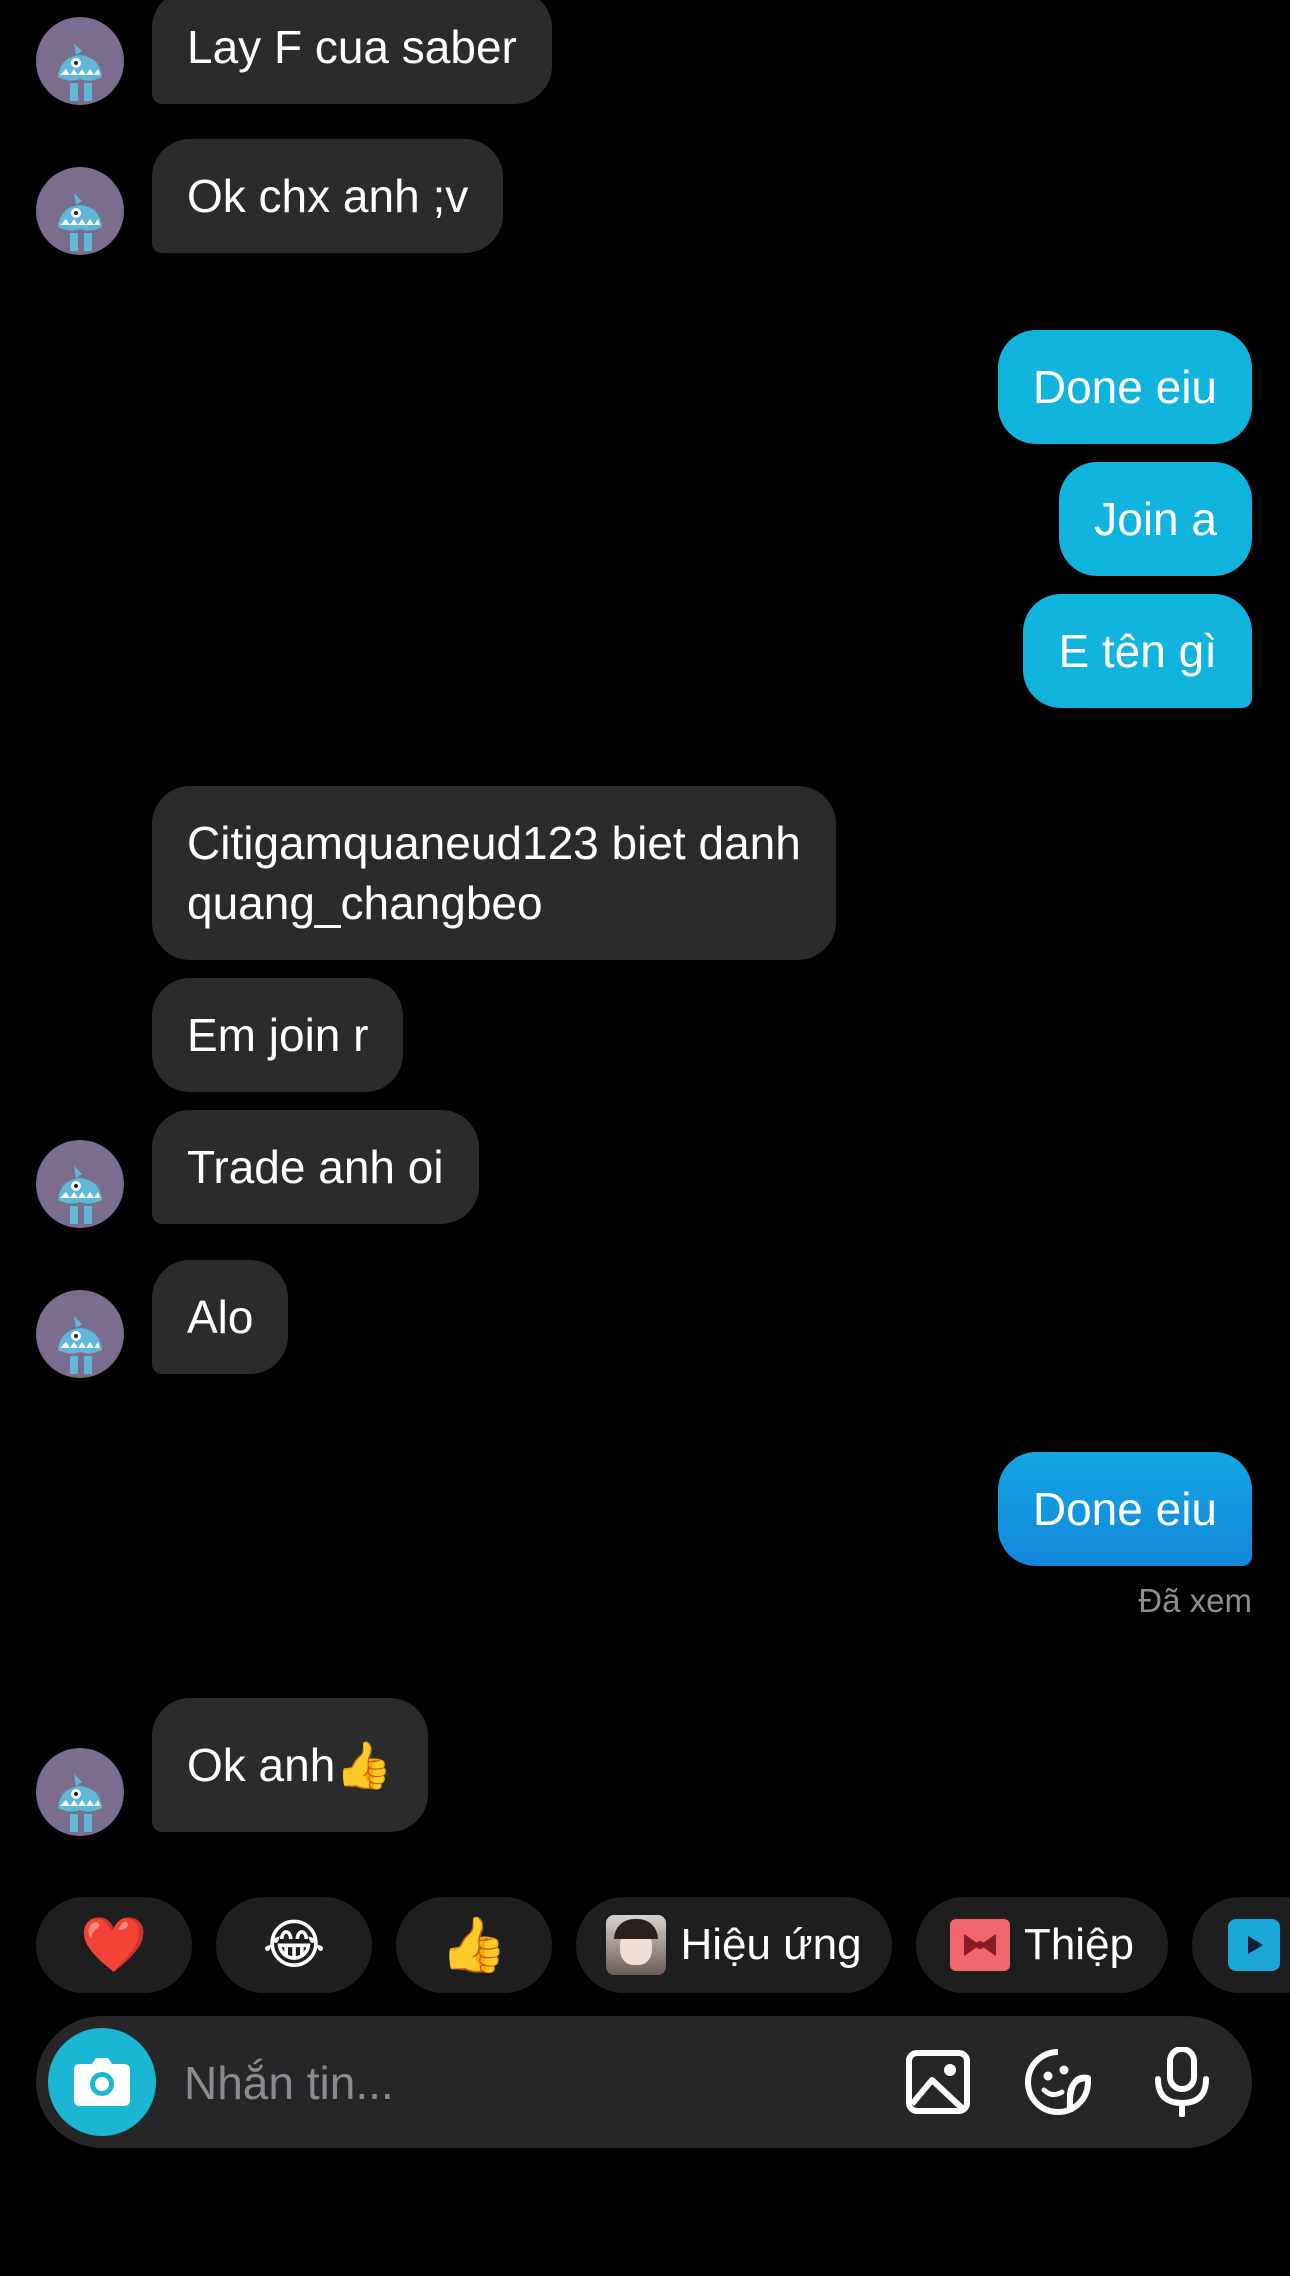 The width and height of the screenshot is (1290, 2276). I want to click on gallery-button, so click(938, 2082).